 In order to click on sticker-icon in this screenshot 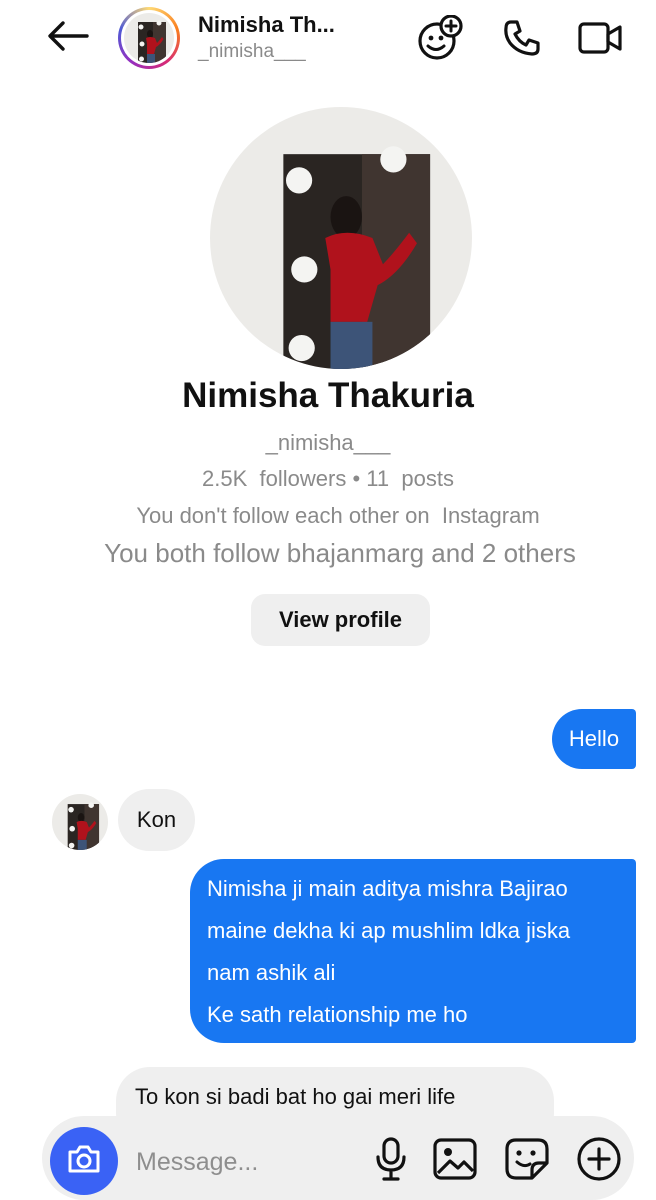, I will do `click(527, 1161)`.